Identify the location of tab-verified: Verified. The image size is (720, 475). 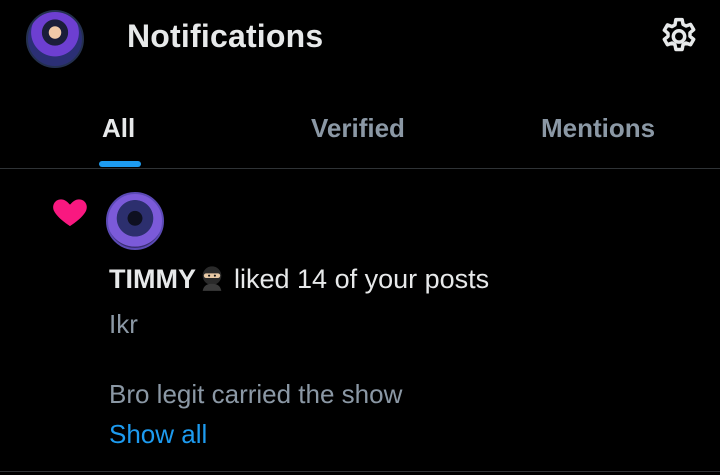
(358, 128).